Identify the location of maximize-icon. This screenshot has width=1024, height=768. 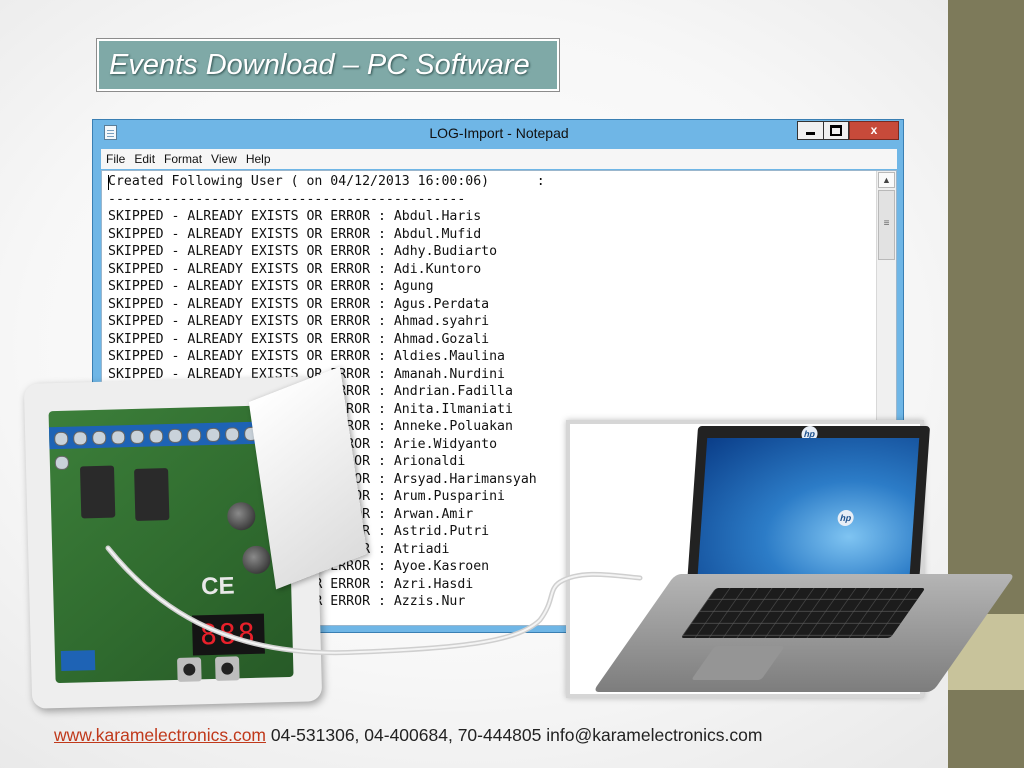
(836, 130).